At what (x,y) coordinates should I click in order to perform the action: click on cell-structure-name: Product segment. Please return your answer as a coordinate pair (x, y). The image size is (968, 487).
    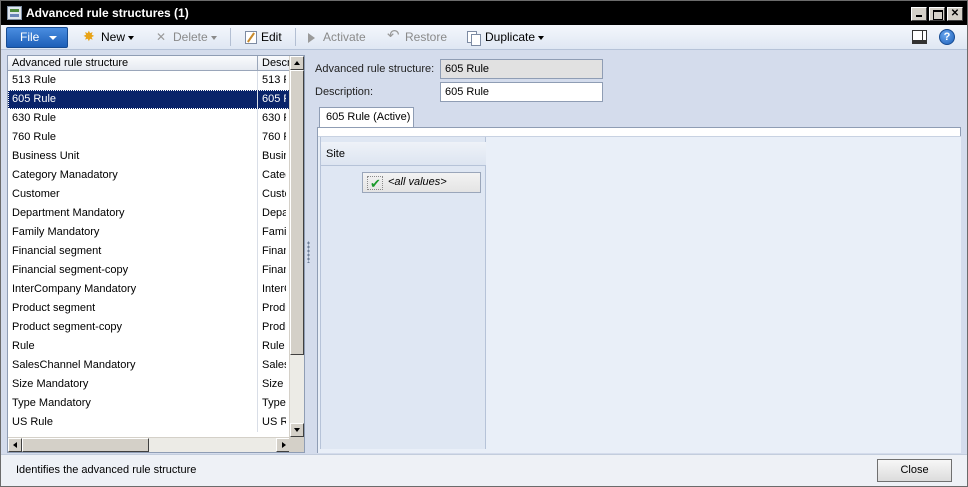
    Looking at the image, I should click on (54, 308).